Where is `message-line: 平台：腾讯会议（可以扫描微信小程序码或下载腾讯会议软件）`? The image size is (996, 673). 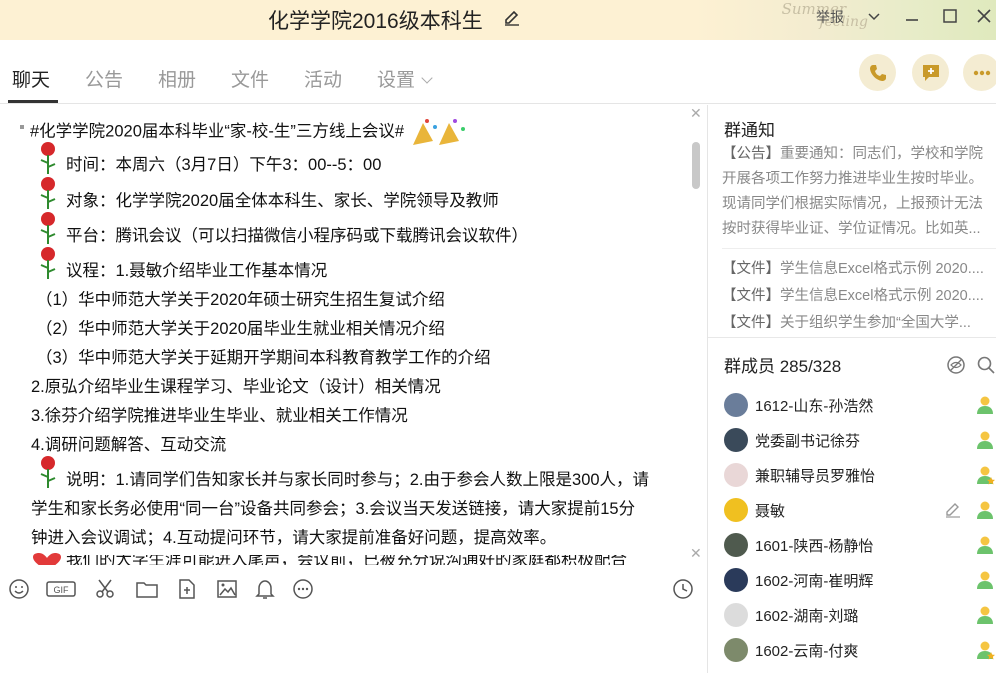 message-line: 平台：腾讯会议（可以扫描微信小程序码或下载腾讯会议软件） is located at coordinates (297, 236).